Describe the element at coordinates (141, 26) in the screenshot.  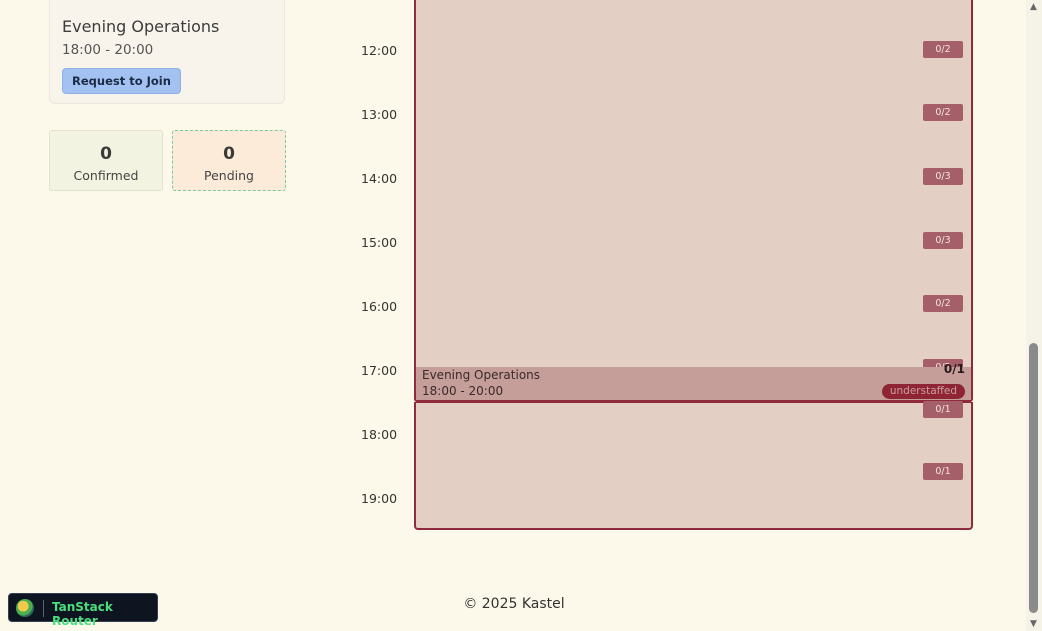
I see `shift-title: Evening Operations` at that location.